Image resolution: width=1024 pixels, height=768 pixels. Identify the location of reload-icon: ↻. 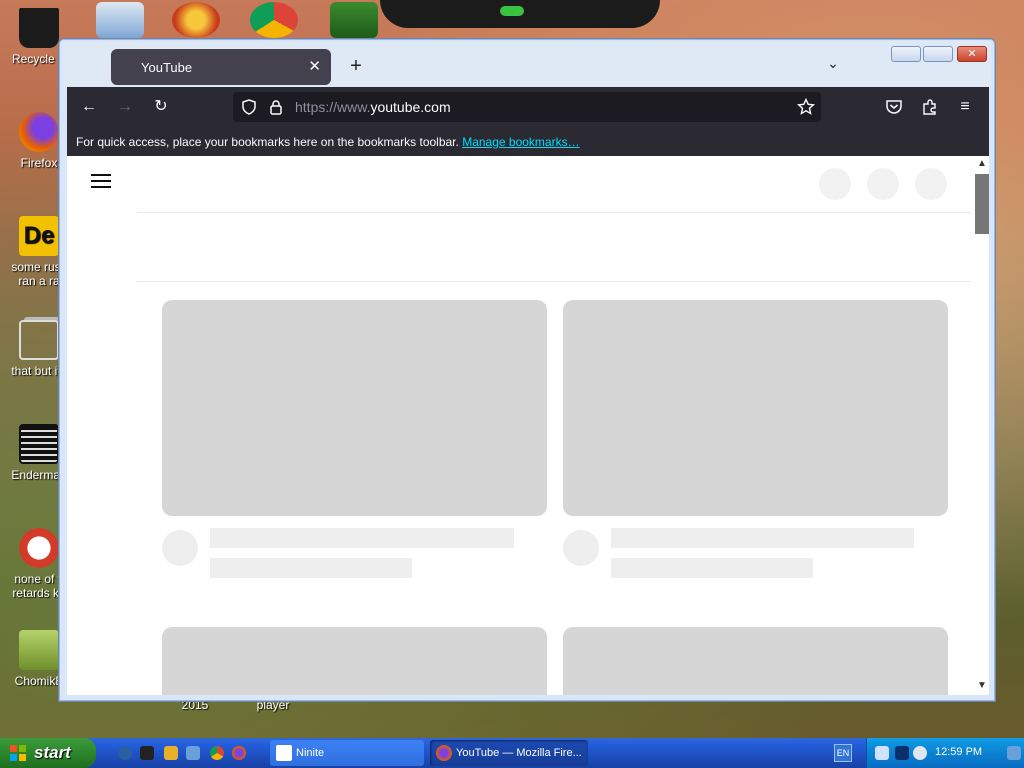
(161, 107).